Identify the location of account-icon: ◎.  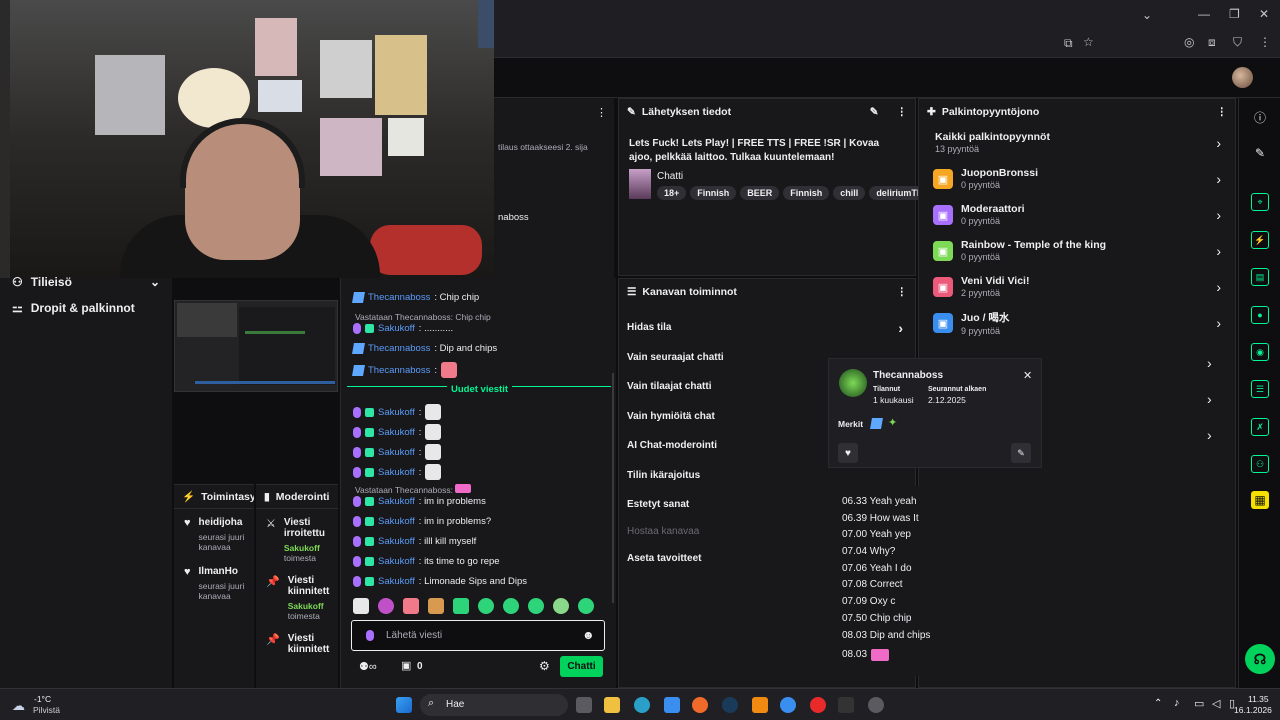
(1189, 42).